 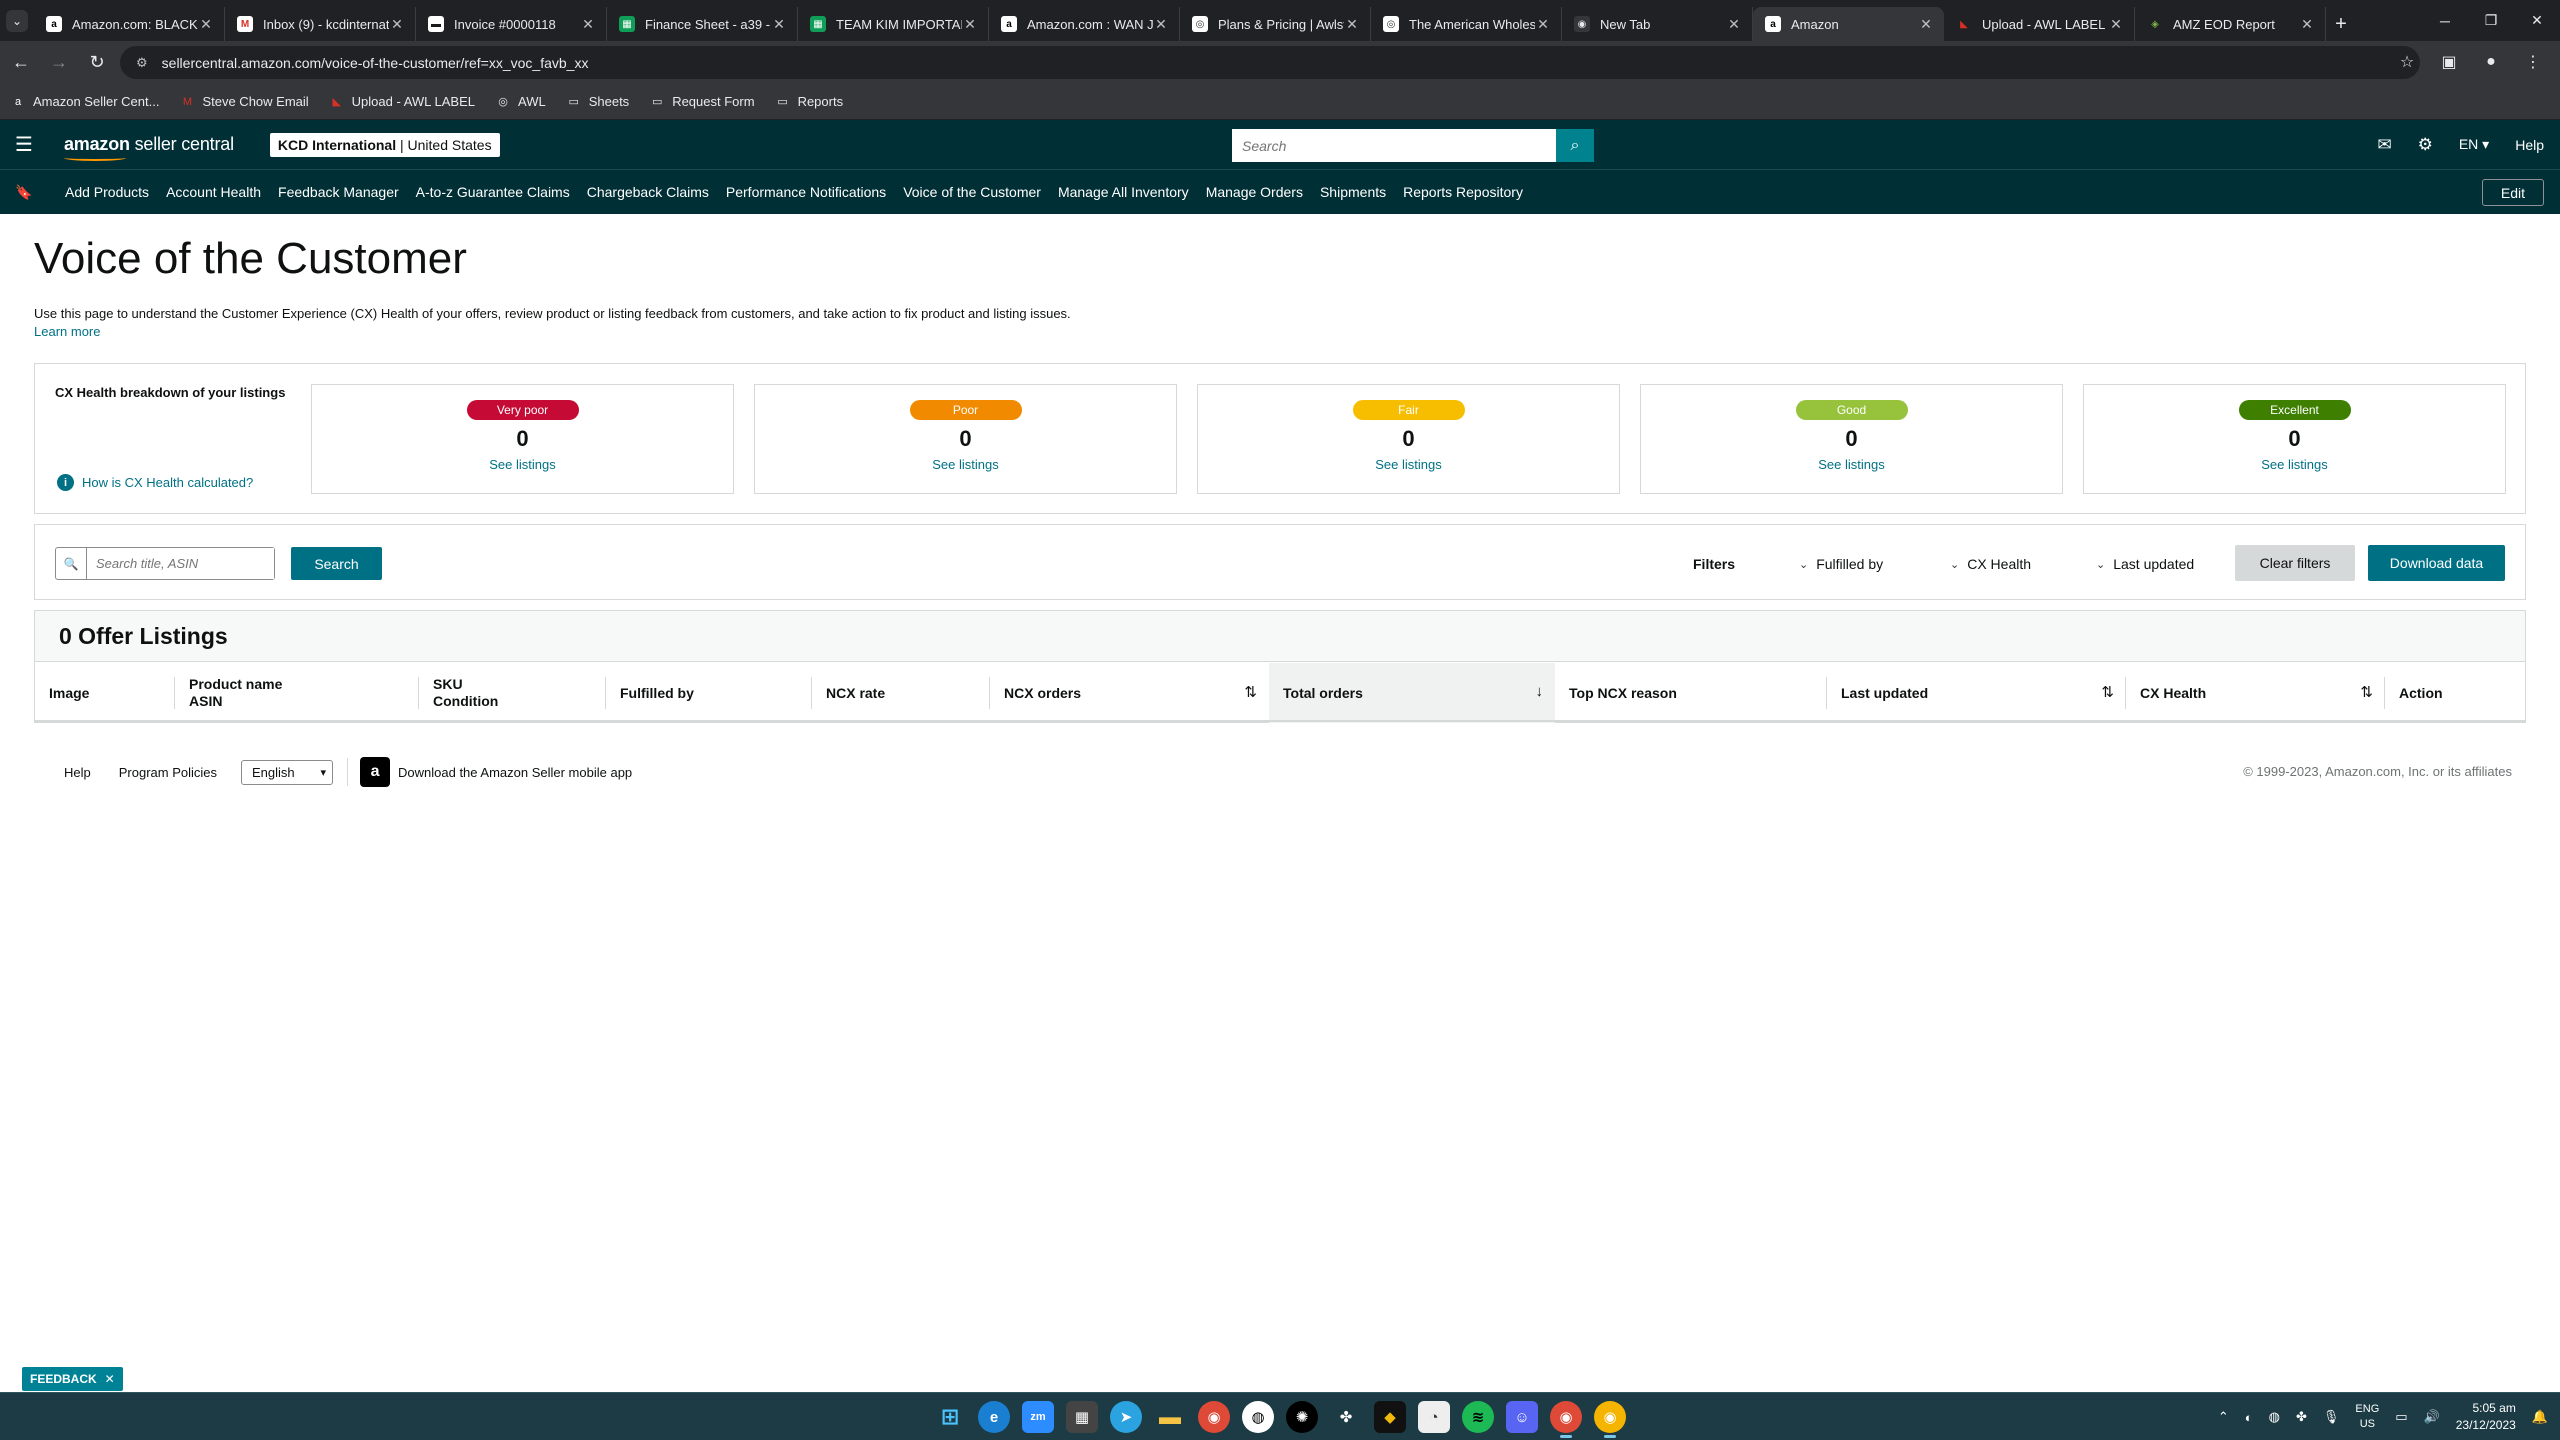 What do you see at coordinates (1394, 145) in the screenshot?
I see `header-search-input` at bounding box center [1394, 145].